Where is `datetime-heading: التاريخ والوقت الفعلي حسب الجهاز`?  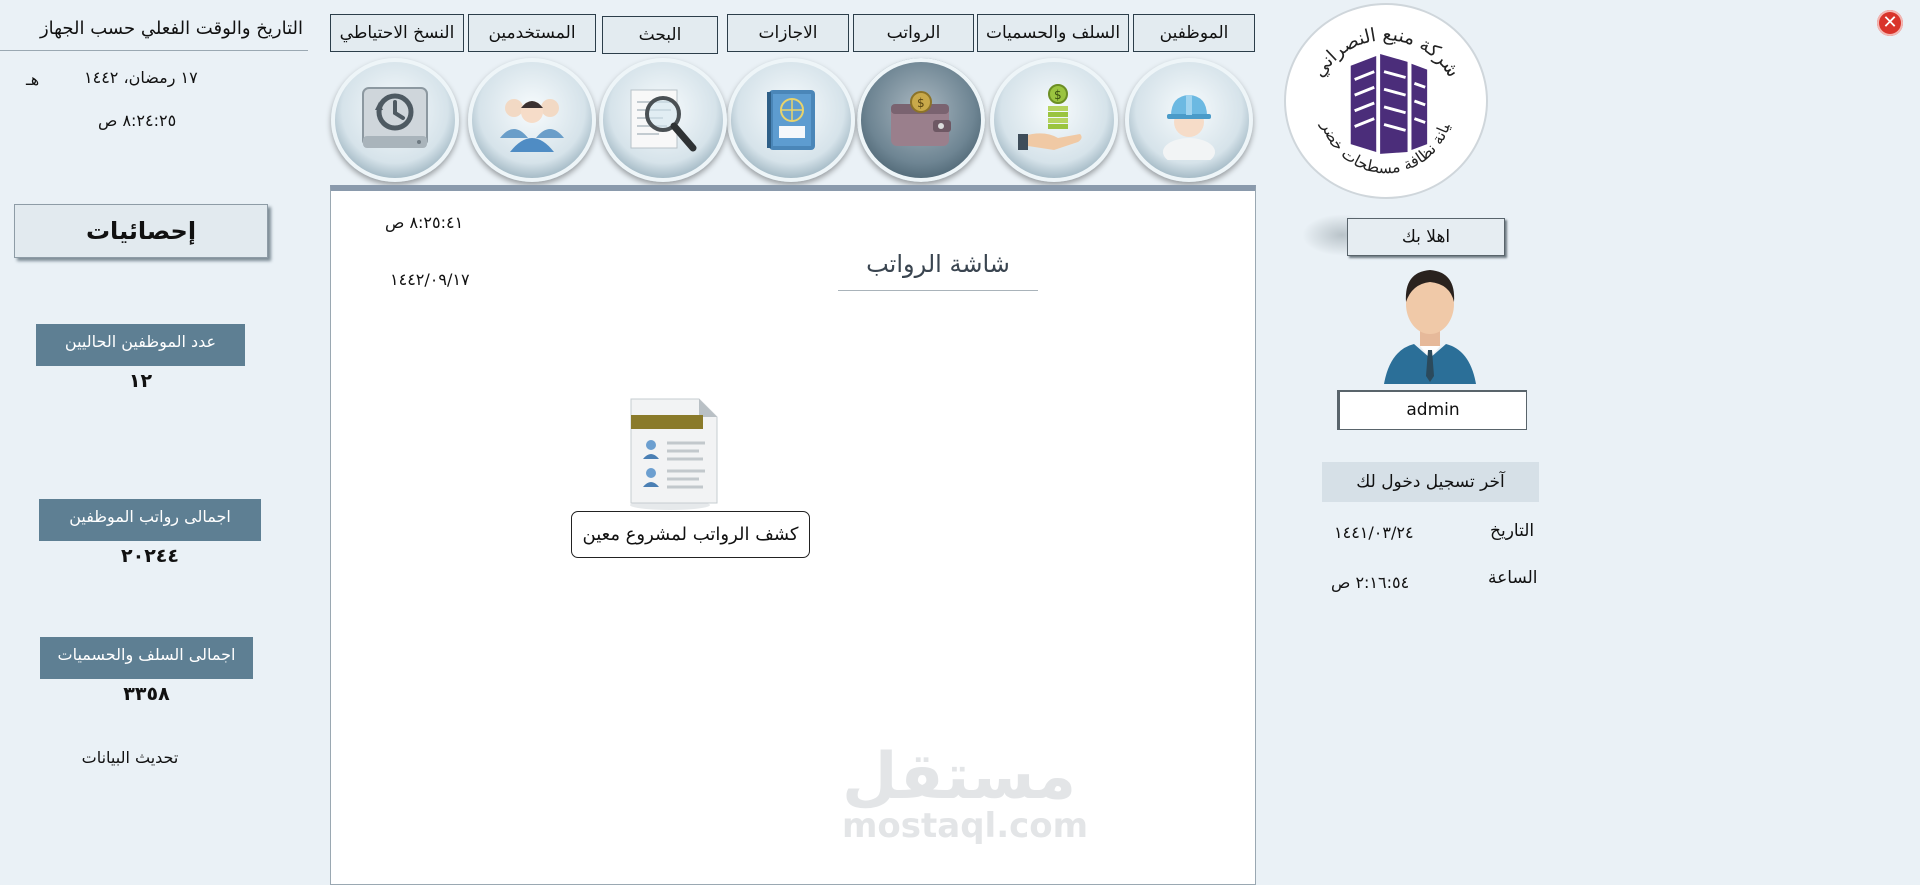 datetime-heading: التاريخ والوقت الفعلي حسب الجهاز is located at coordinates (171, 28).